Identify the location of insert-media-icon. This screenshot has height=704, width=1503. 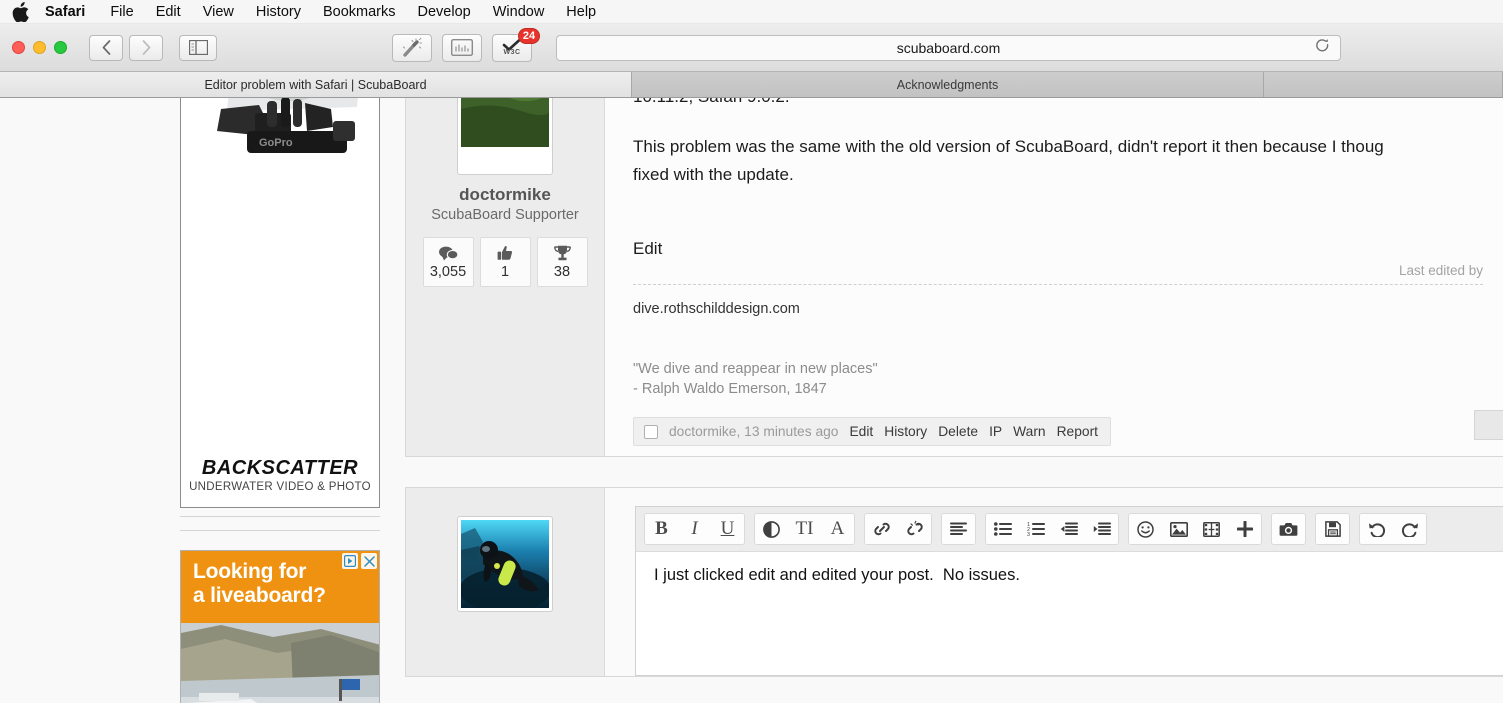
(1211, 529).